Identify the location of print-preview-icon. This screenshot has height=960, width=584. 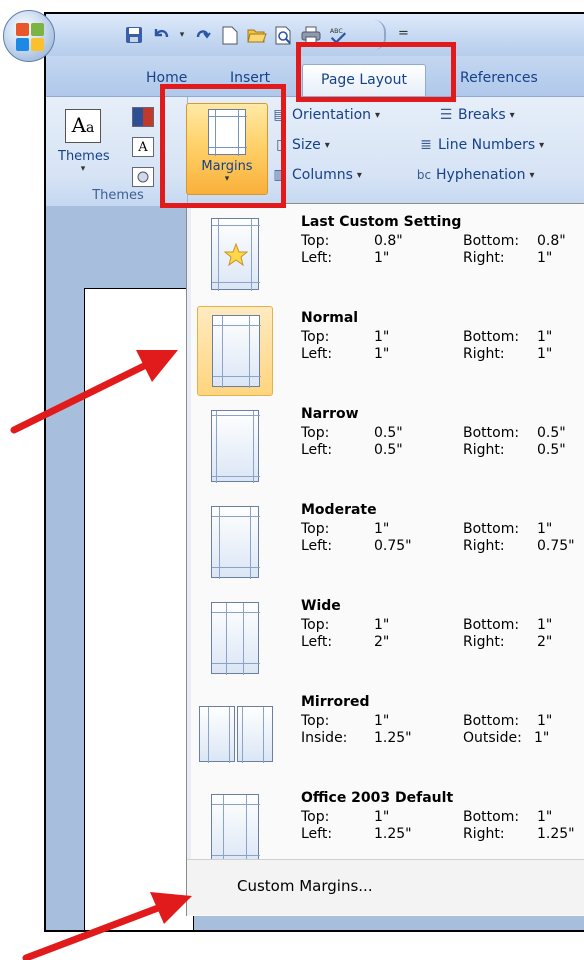
(284, 35).